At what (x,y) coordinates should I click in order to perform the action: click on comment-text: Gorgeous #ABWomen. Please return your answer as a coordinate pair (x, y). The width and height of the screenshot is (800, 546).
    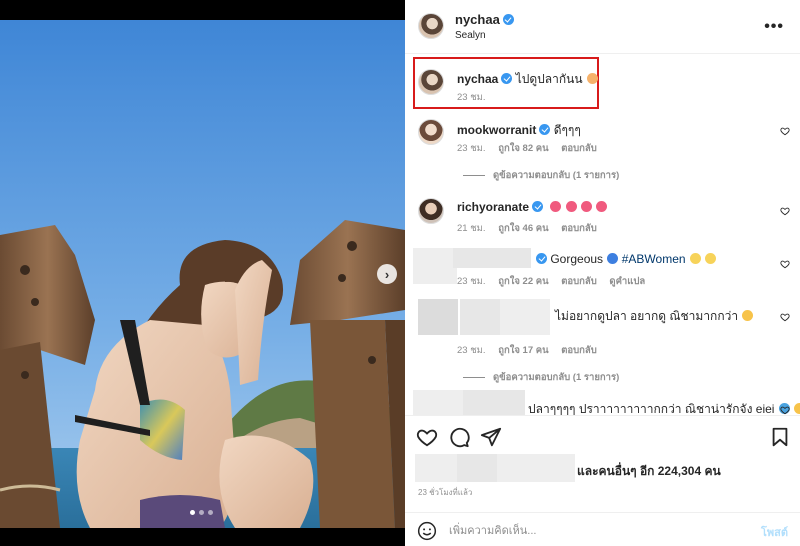
    Looking at the image, I should click on (625, 259).